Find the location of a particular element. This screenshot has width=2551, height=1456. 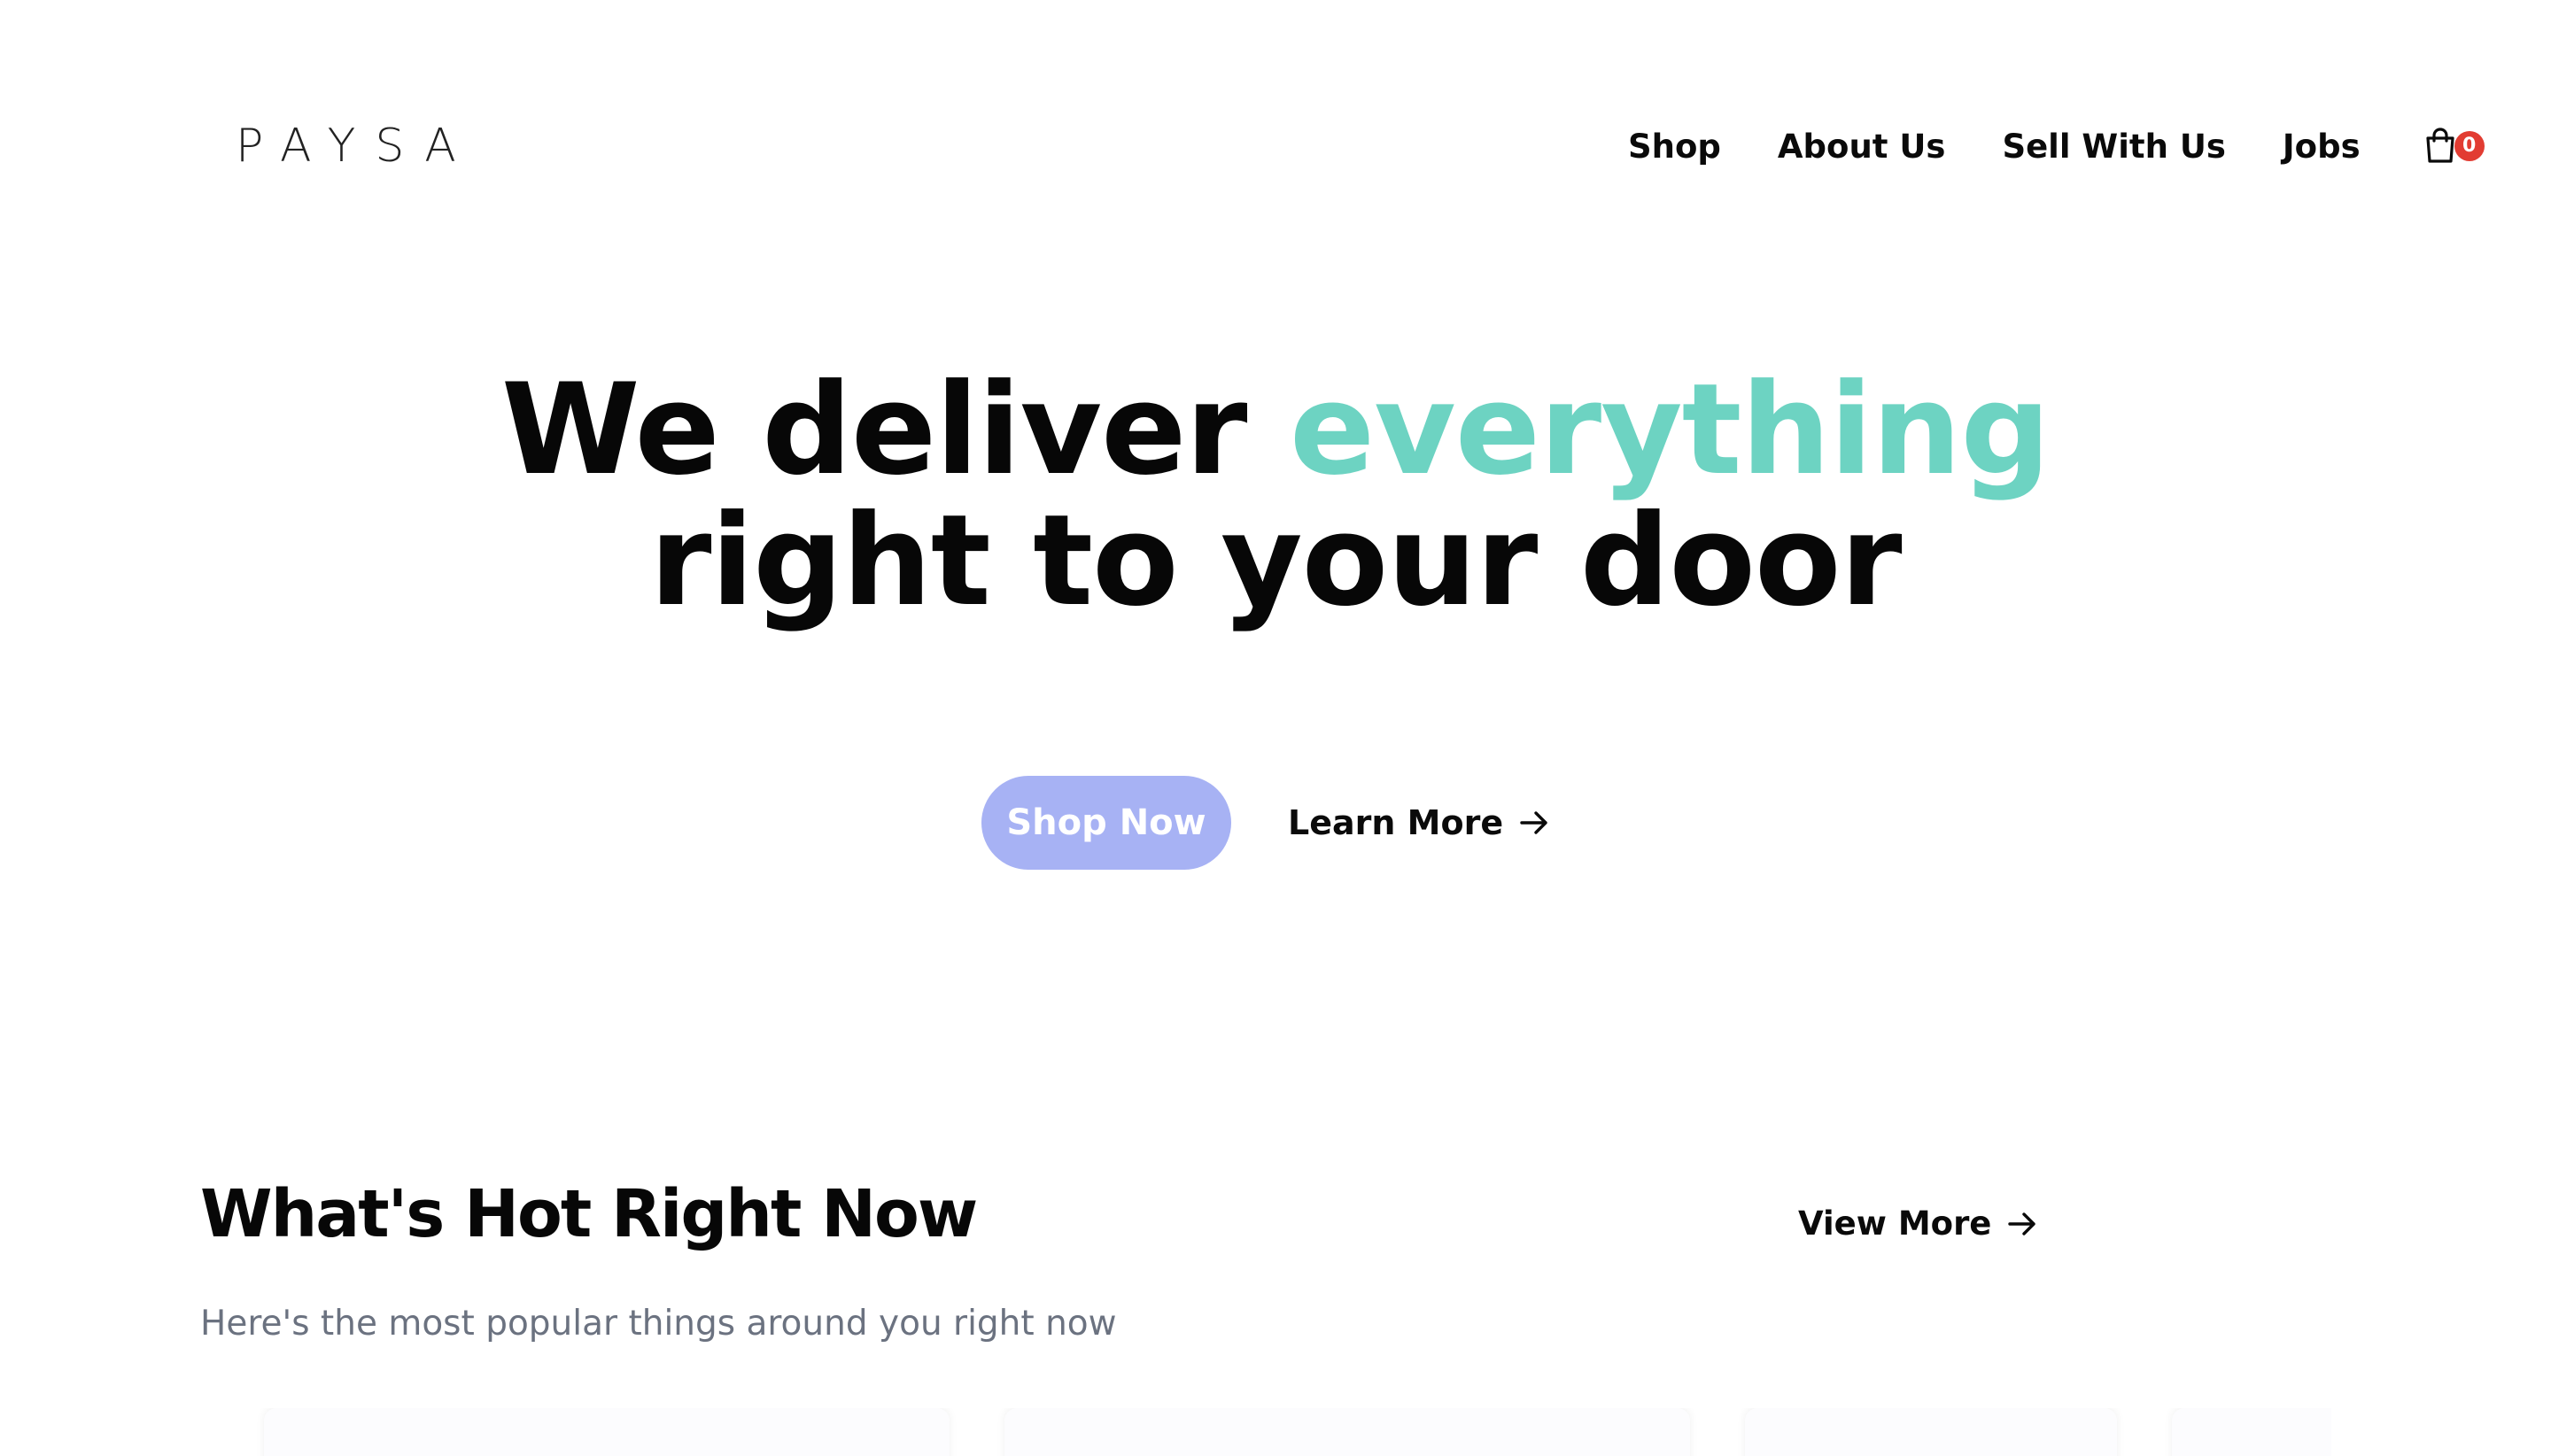

cart-count-badge: 0 is located at coordinates (2469, 146).